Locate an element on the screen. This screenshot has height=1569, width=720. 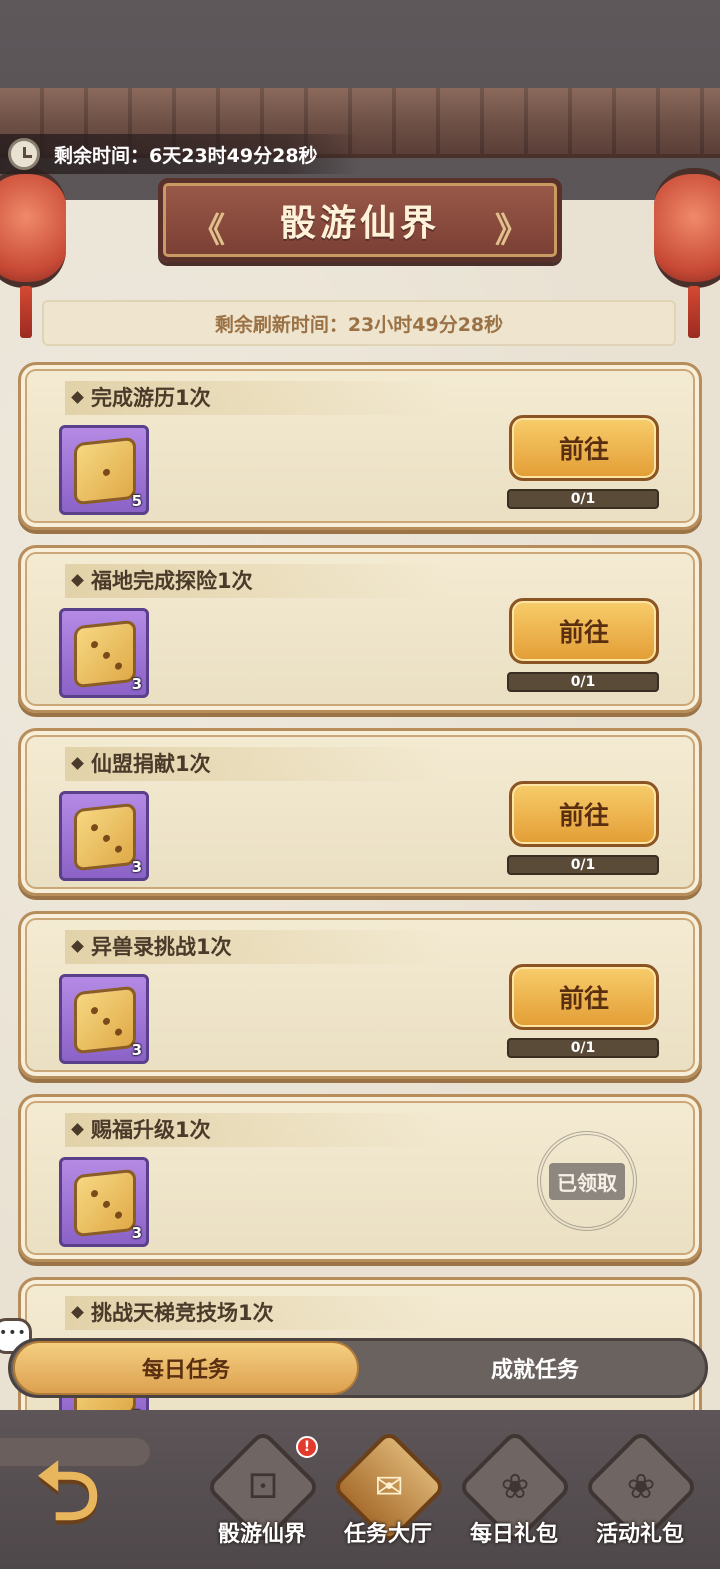
task-card: 仙盟捐献1次 3 前往 0/1 is located at coordinates (360, 812).